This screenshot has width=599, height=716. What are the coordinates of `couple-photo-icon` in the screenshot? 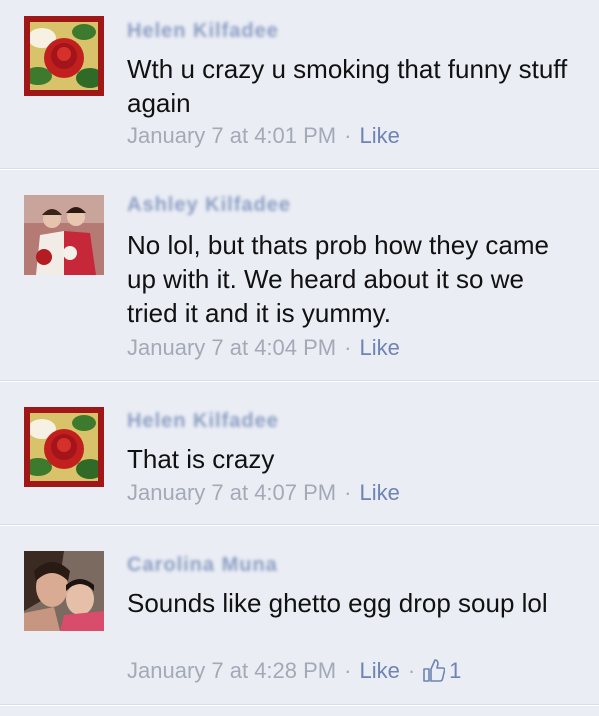 It's located at (64, 235).